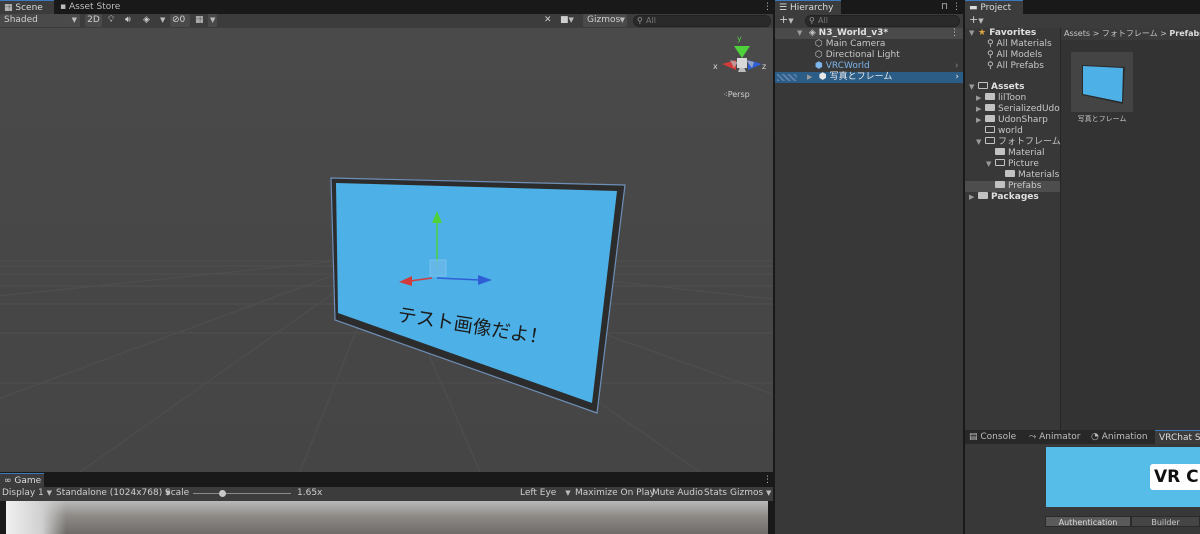  Describe the element at coordinates (28, 481) in the screenshot. I see `tab-game-label: Game` at that location.